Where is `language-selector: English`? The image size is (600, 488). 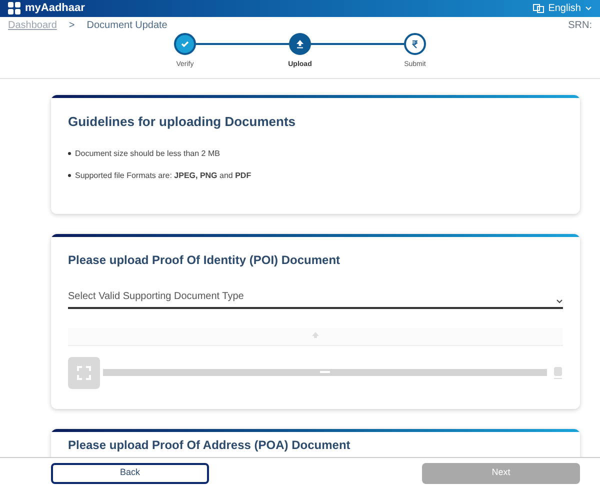
language-selector: English is located at coordinates (562, 8).